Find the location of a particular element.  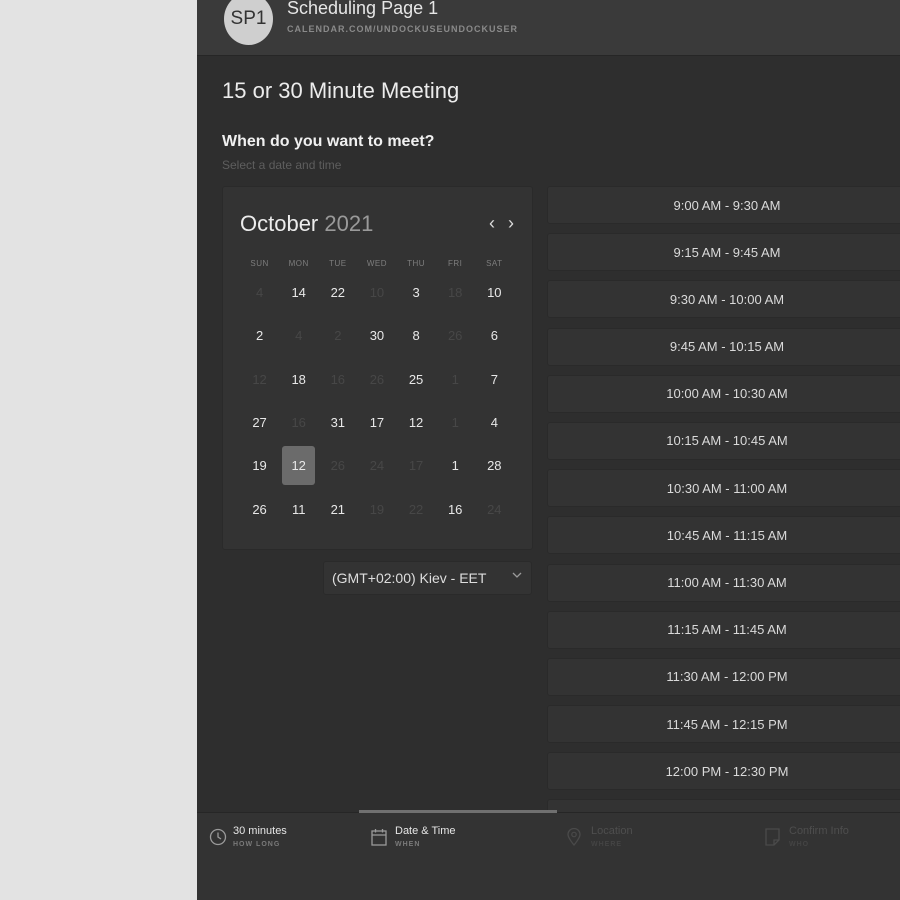

available-day: 3 is located at coordinates (416, 292).